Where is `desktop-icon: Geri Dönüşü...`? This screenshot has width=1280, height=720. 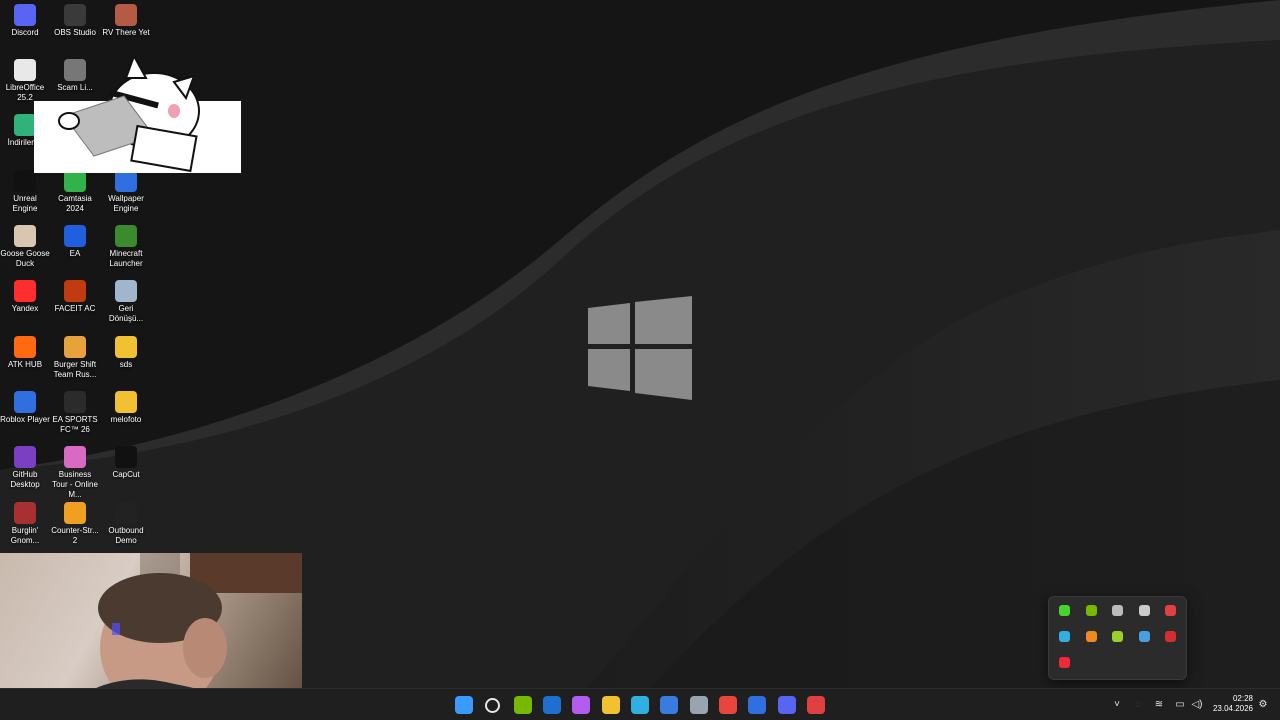
desktop-icon: Geri Dönüşü... is located at coordinates (126, 302).